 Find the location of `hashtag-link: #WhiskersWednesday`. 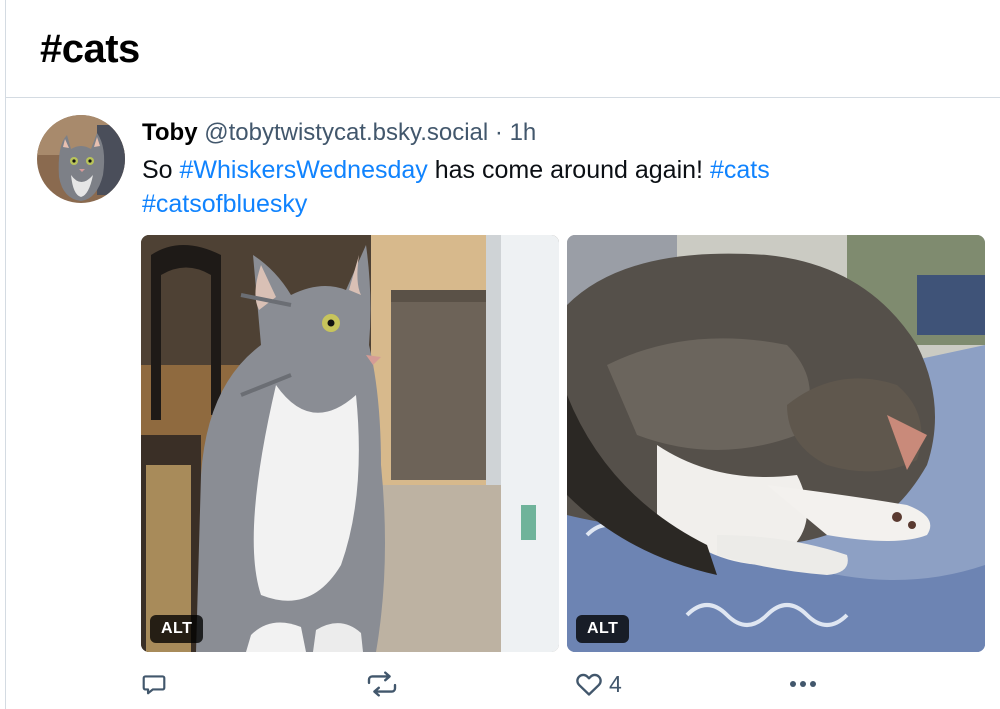

hashtag-link: #WhiskersWednesday is located at coordinates (304, 170).